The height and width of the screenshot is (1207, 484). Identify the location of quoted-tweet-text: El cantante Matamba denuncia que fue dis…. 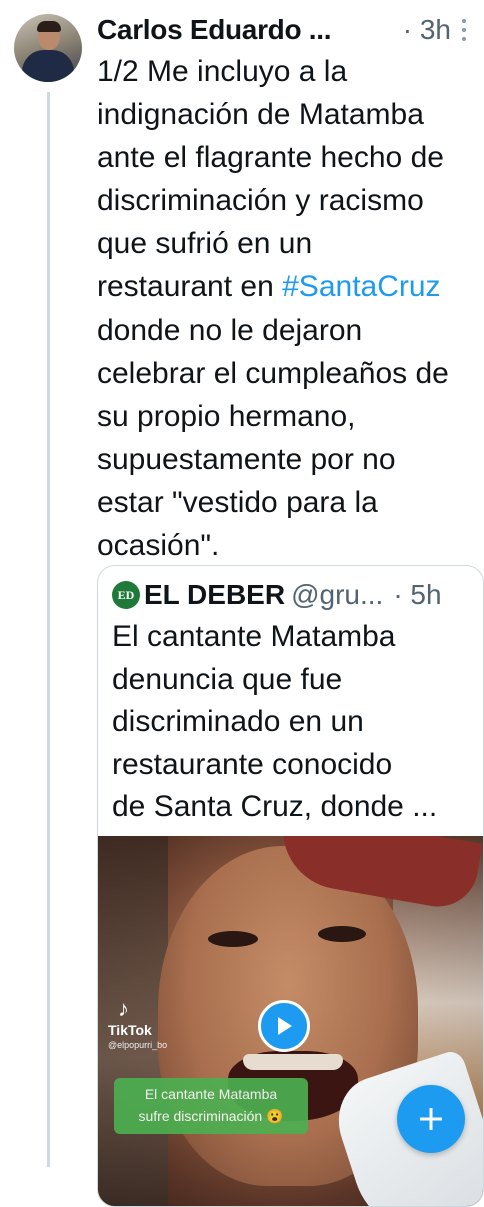
(292, 722).